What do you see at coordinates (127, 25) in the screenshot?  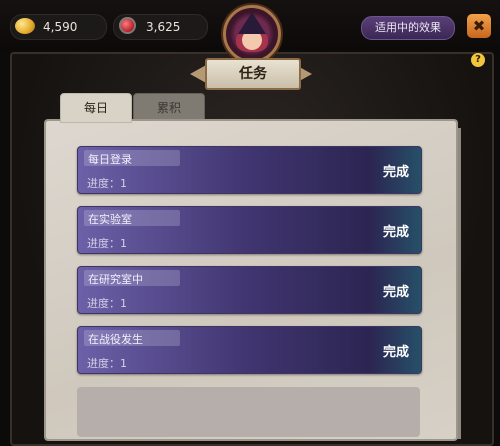 I see `potion-icon` at bounding box center [127, 25].